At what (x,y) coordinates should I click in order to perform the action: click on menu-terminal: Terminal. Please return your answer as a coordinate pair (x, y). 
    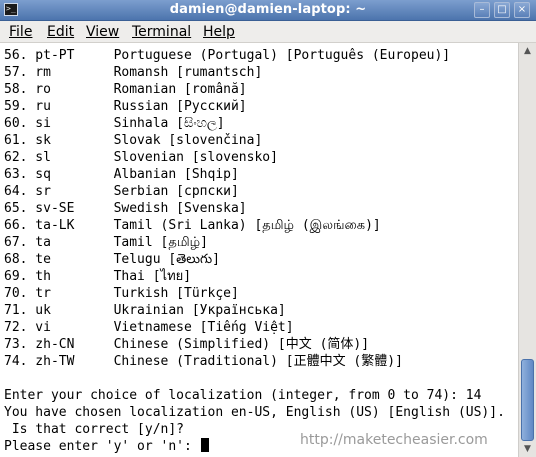
    Looking at the image, I should click on (161, 32).